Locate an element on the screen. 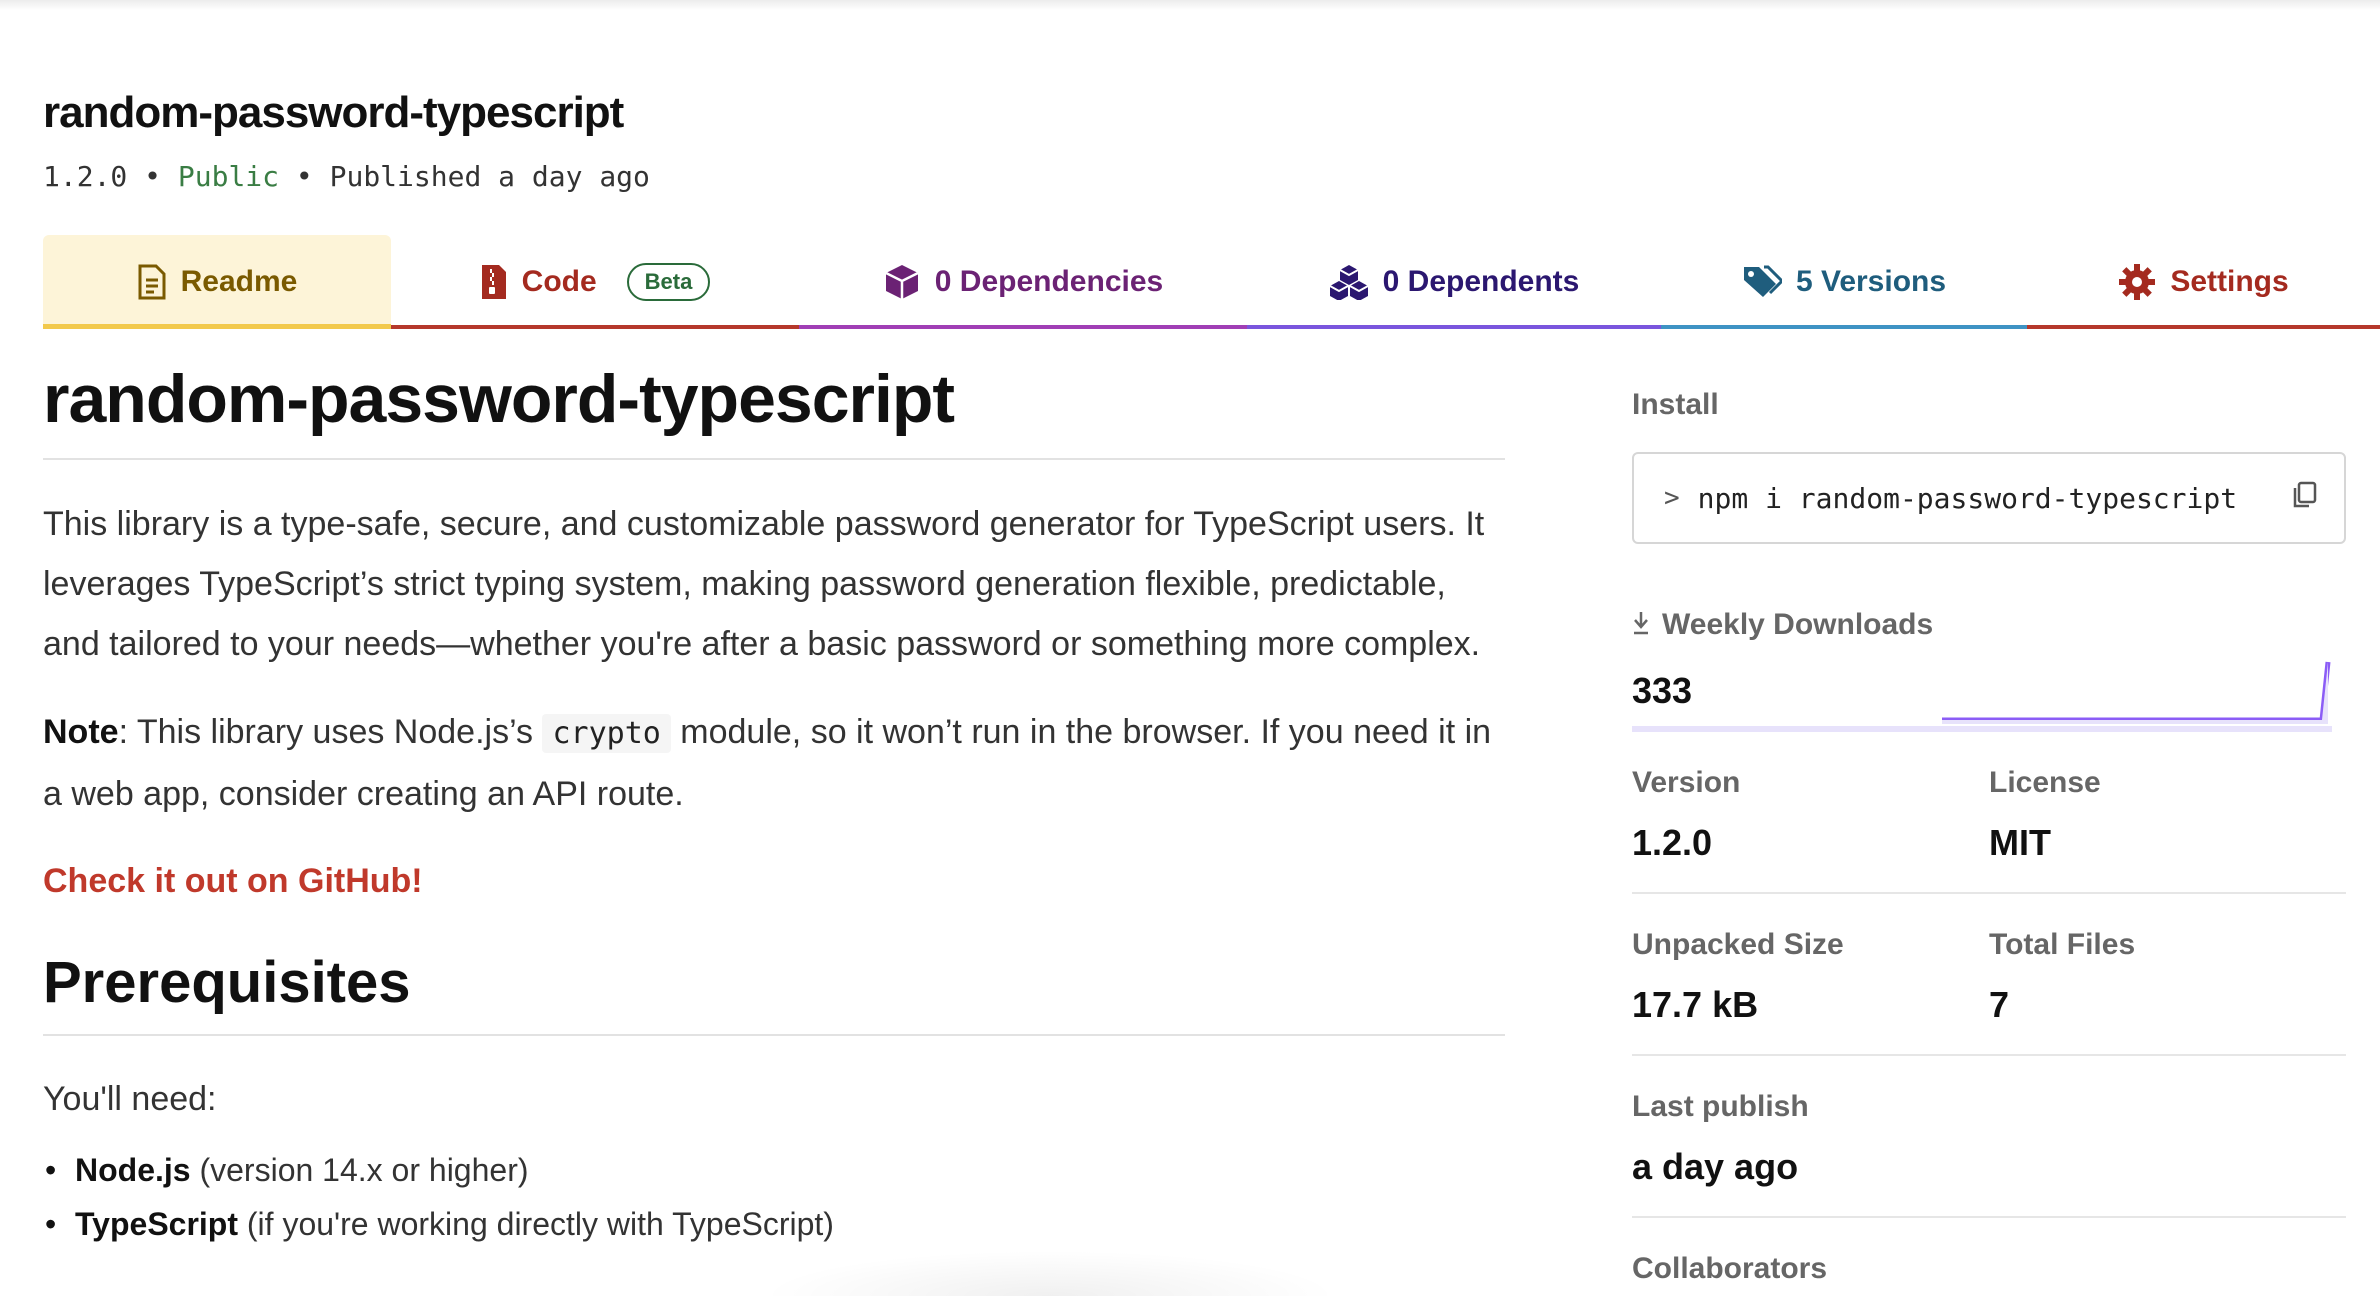 This screenshot has width=2380, height=1296. last-publish-stat: Last publish a day ago is located at coordinates (1989, 1137).